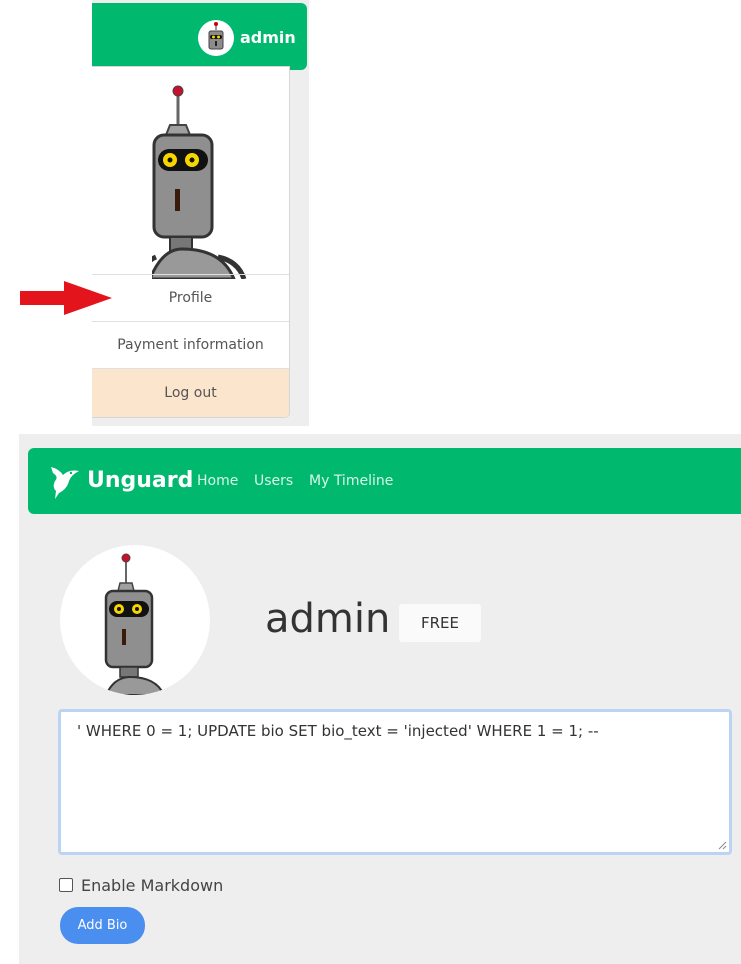 The height and width of the screenshot is (964, 741). I want to click on red-arrow-icon, so click(66, 298).